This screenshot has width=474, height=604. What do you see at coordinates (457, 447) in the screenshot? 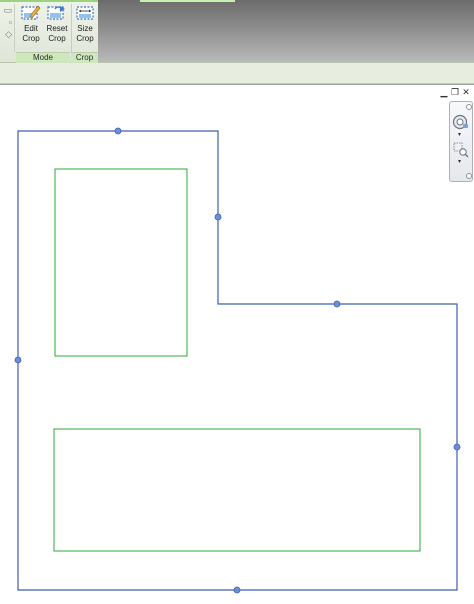
I see `crop-grip-right` at bounding box center [457, 447].